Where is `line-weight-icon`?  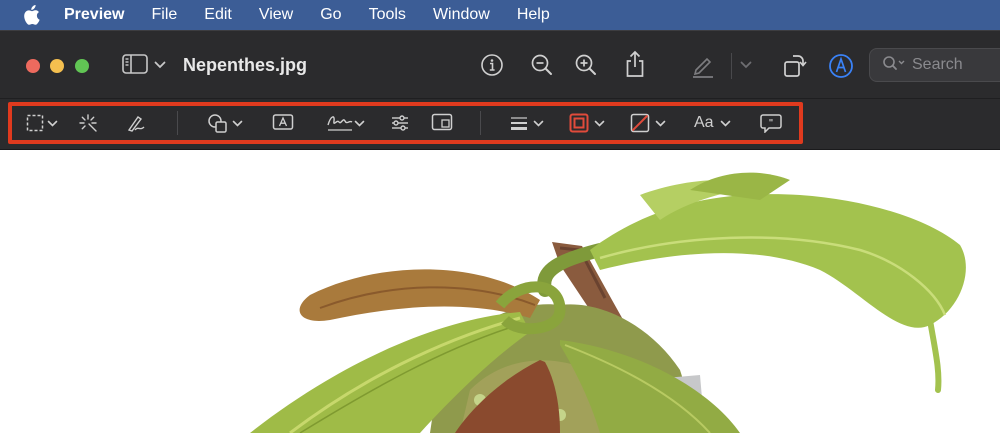 line-weight-icon is located at coordinates (519, 123).